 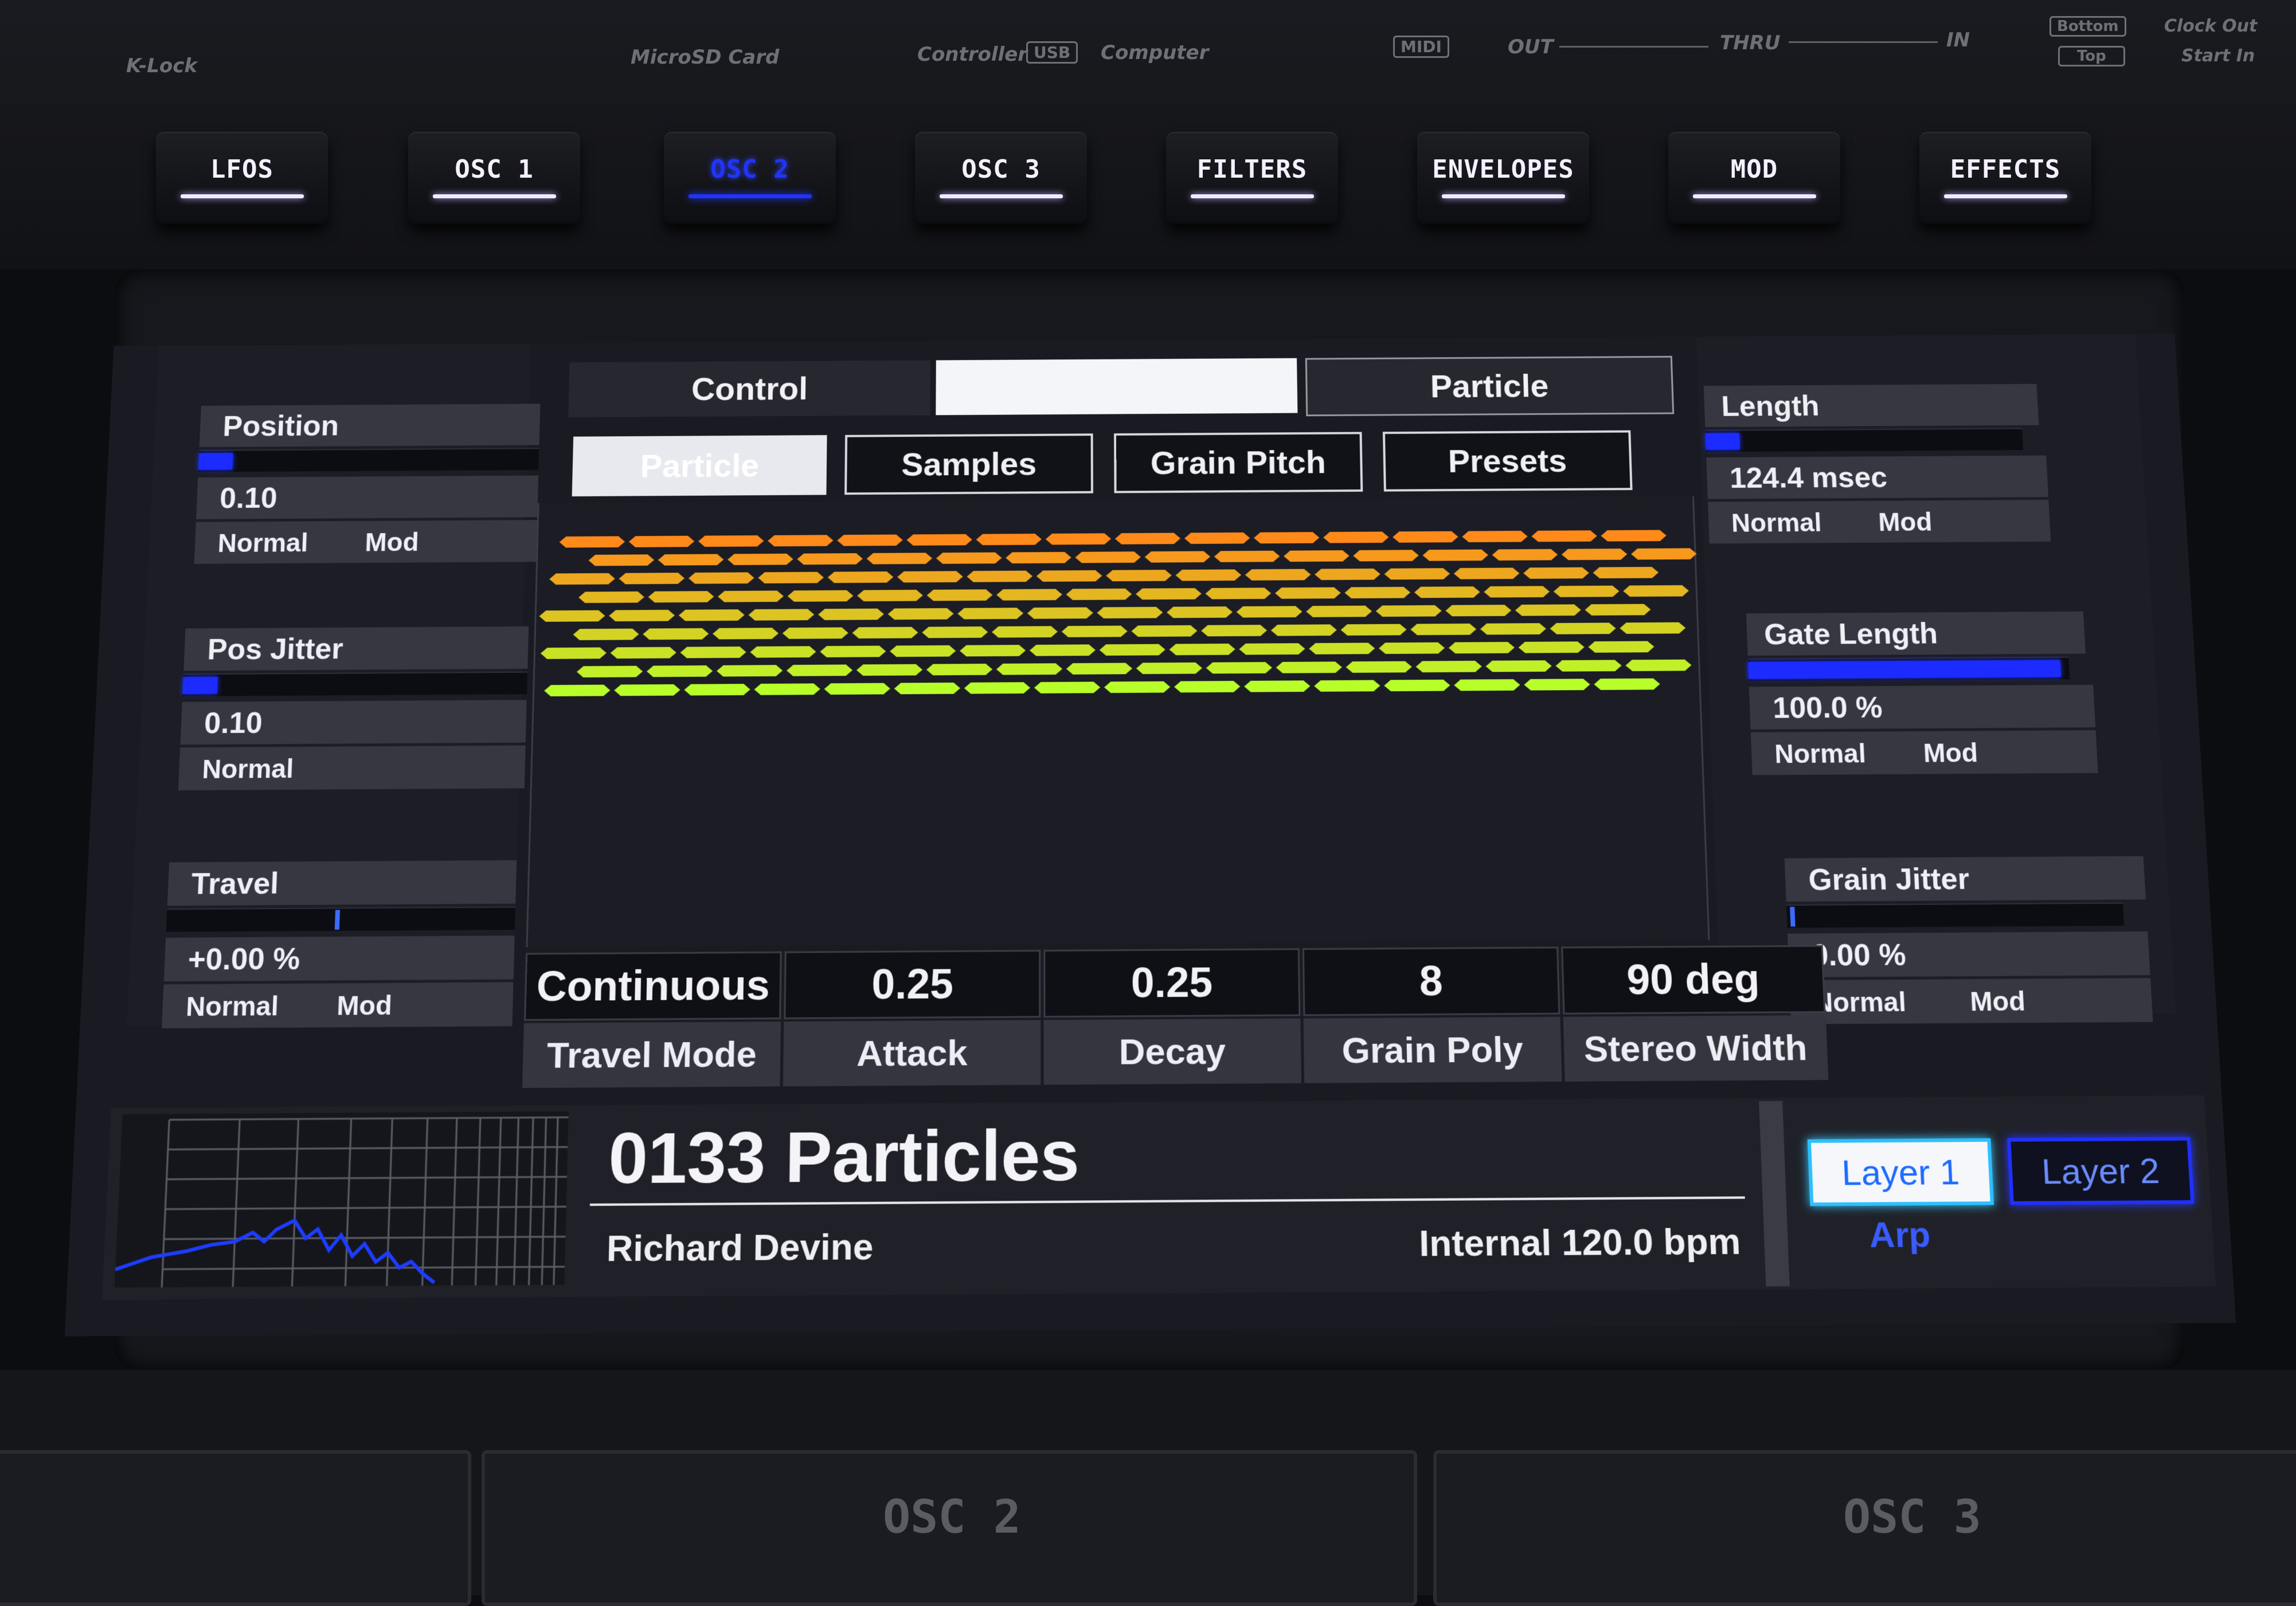 I want to click on midi-in-label: IN, so click(x=1958, y=40).